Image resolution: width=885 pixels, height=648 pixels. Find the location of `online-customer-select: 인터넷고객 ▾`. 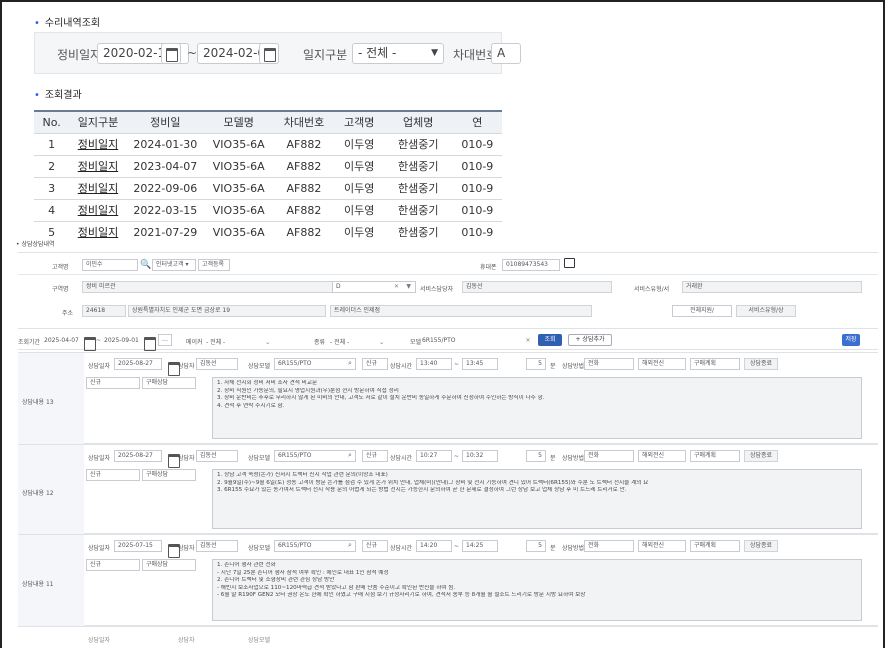

online-customer-select: 인터넷고객 ▾ is located at coordinates (174, 265).